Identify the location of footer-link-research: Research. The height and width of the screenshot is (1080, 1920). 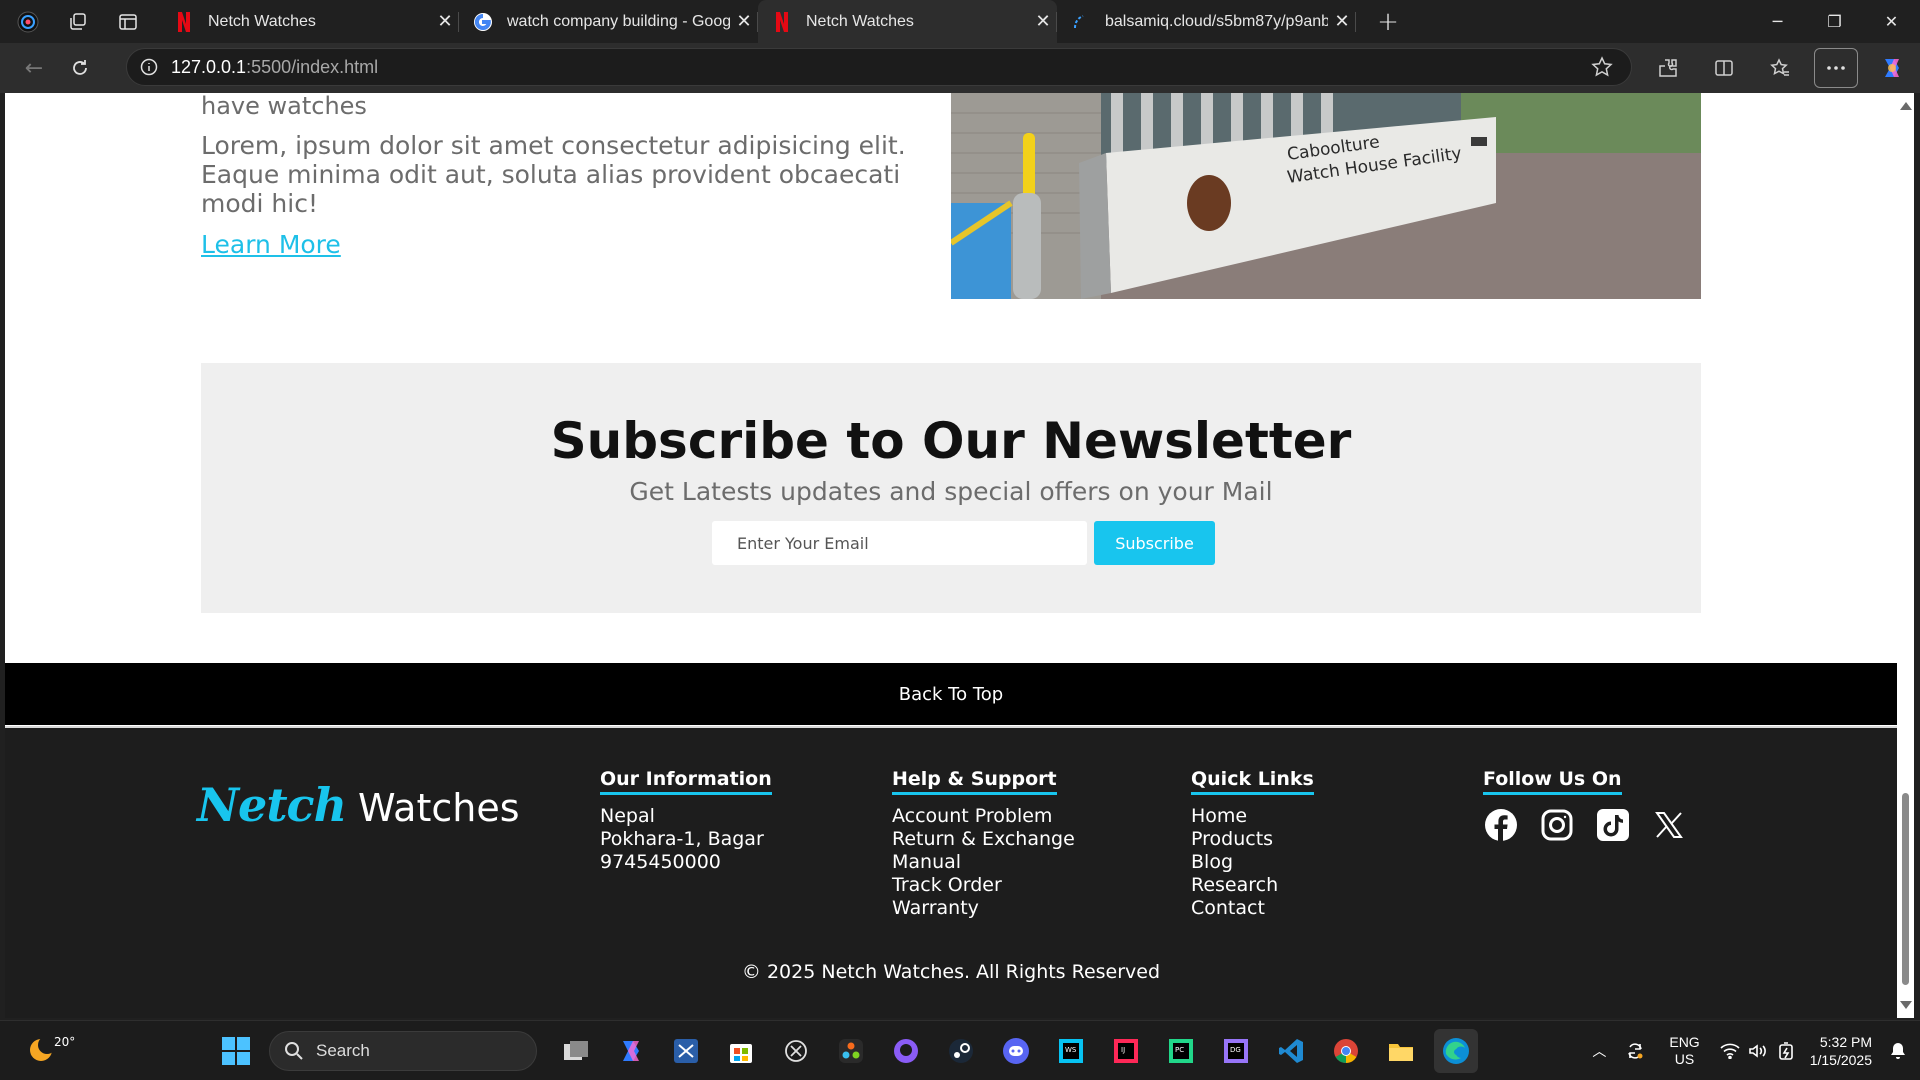
(1252, 885).